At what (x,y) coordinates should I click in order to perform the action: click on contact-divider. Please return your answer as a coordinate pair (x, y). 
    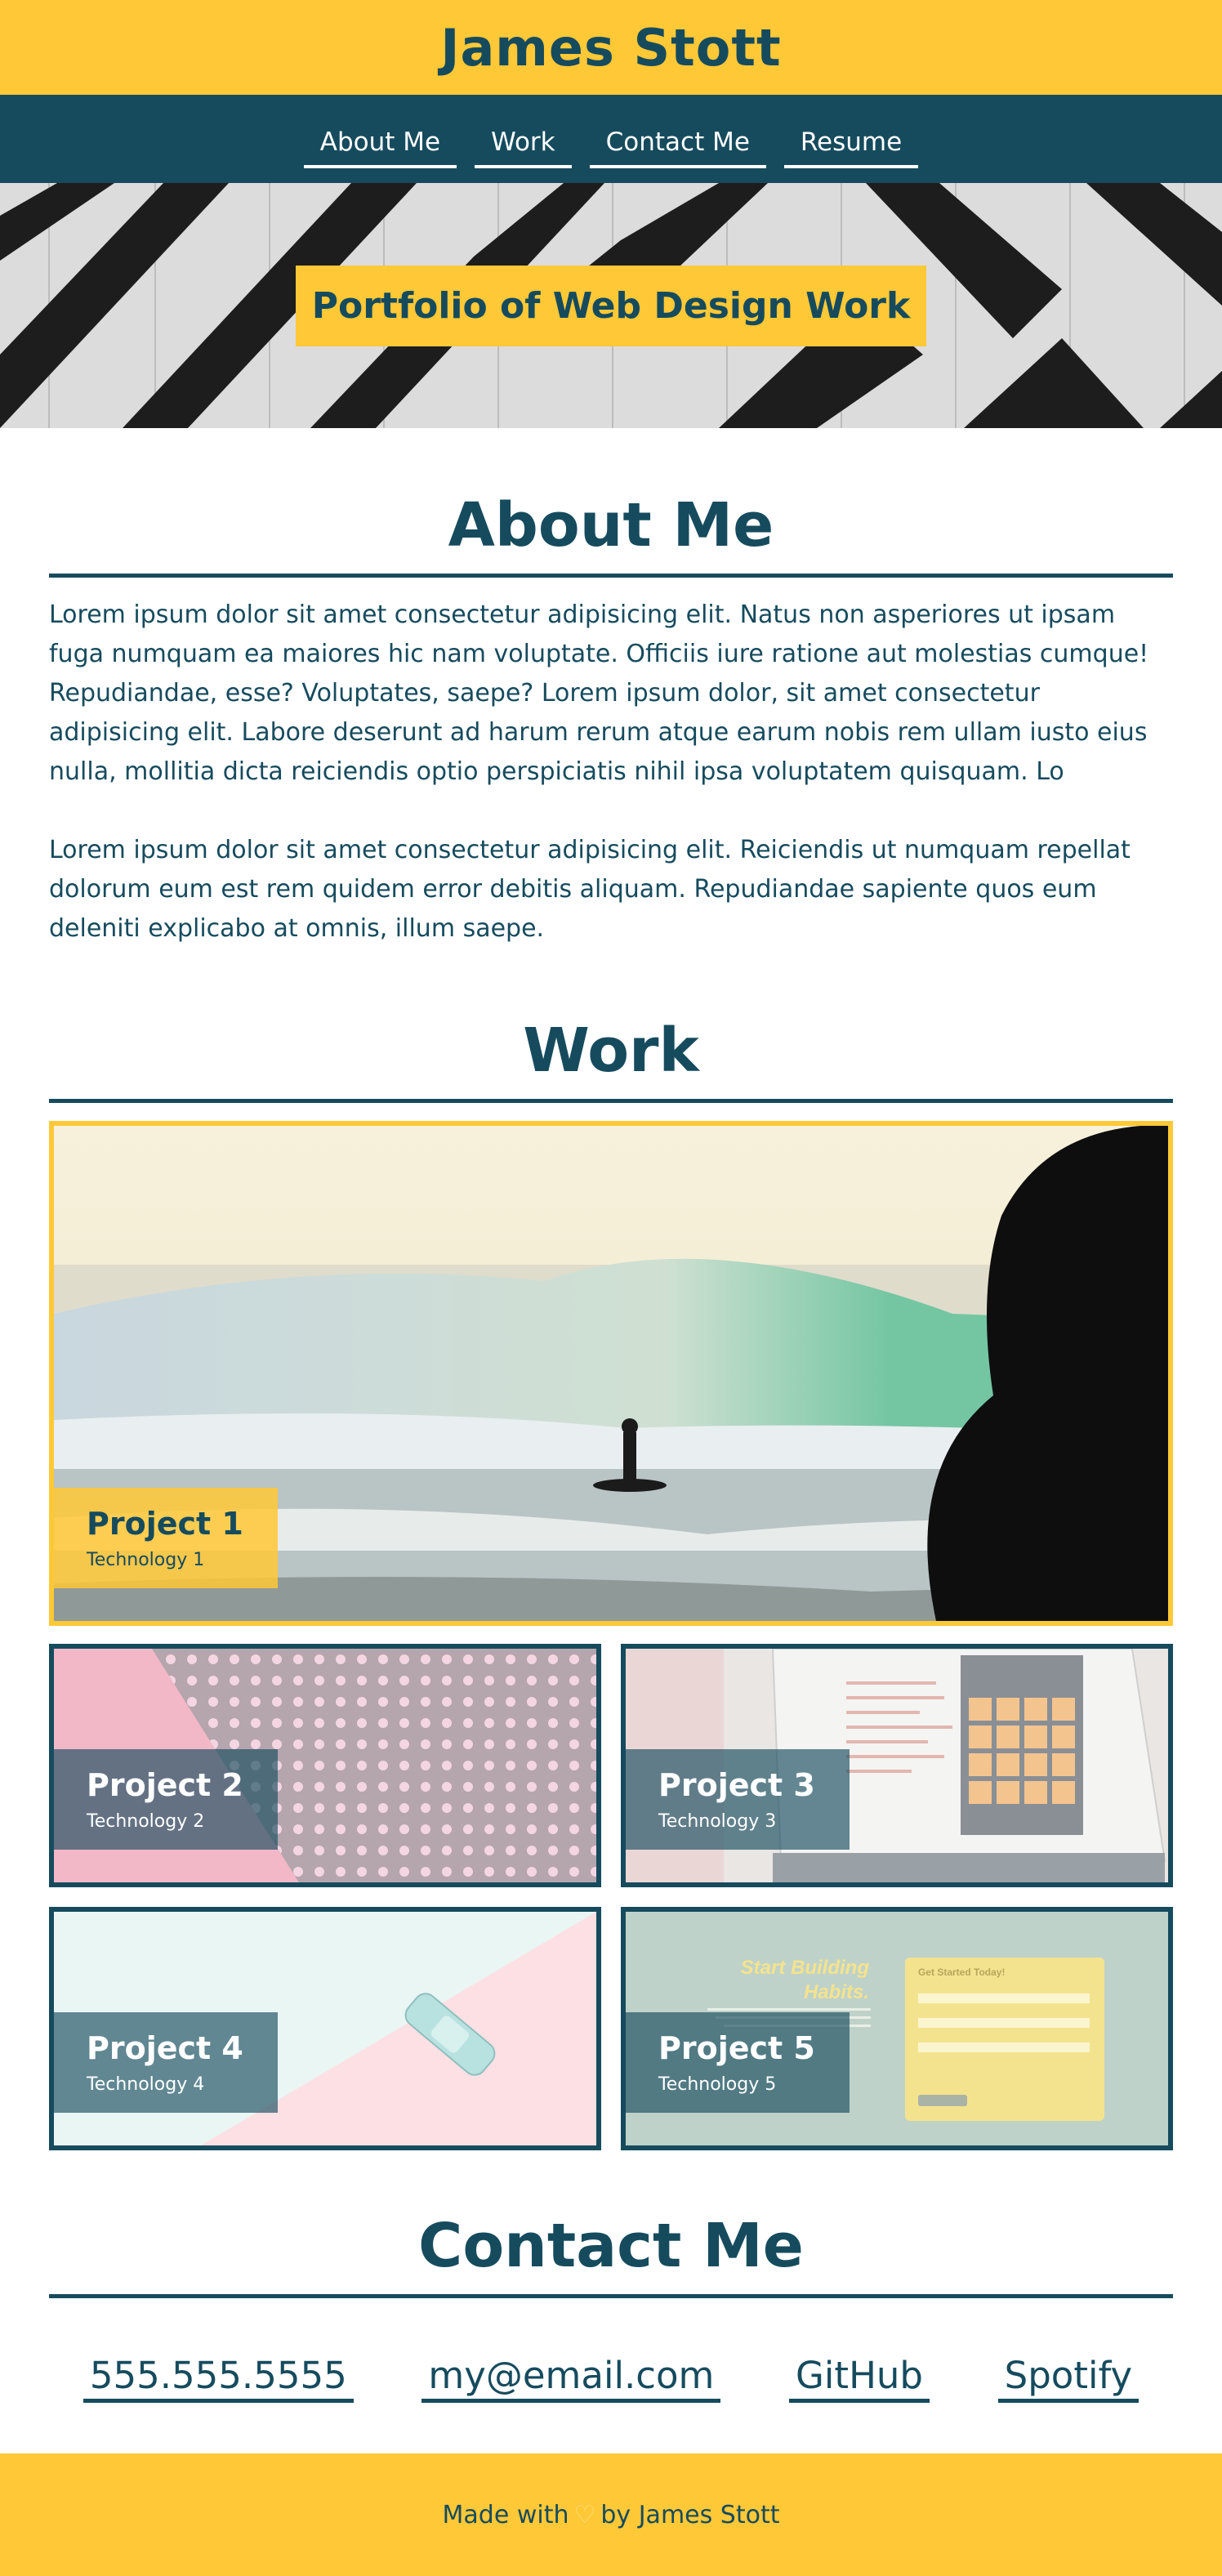
    Looking at the image, I should click on (611, 2296).